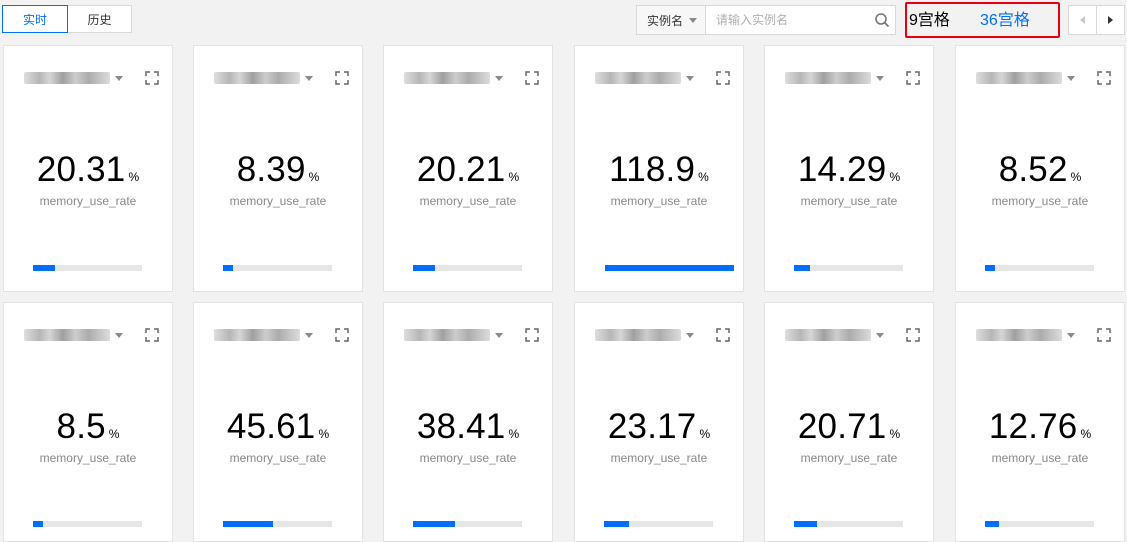  I want to click on metric-card: 14.29% memory_use_rate, so click(849, 168).